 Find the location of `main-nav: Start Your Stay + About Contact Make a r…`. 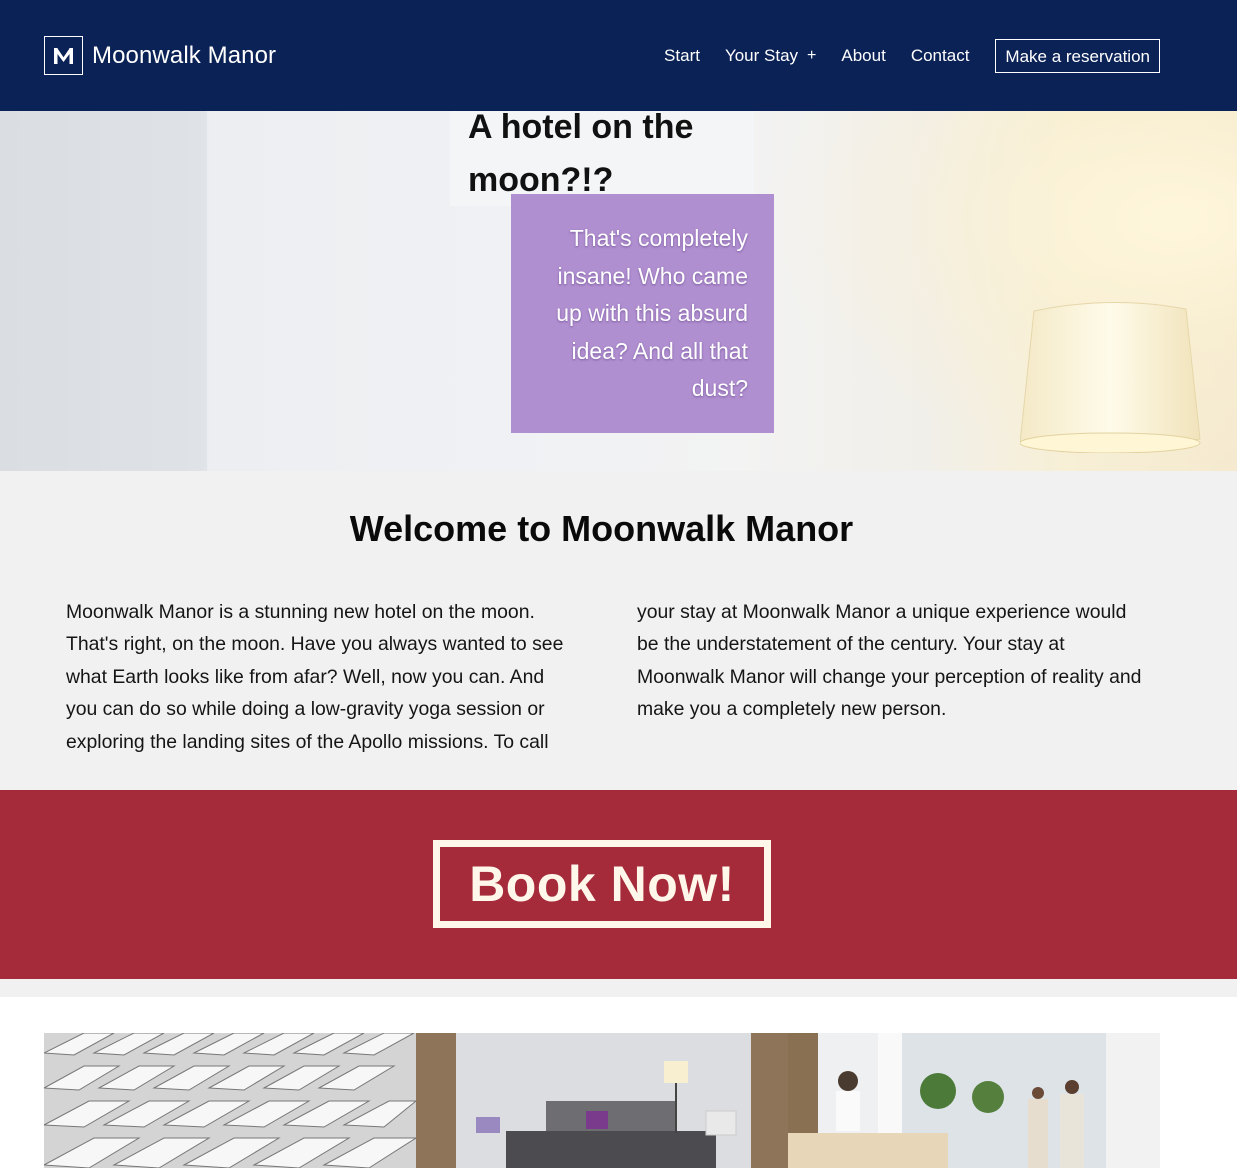

main-nav: Start Your Stay + About Contact Make a r… is located at coordinates (899, 56).